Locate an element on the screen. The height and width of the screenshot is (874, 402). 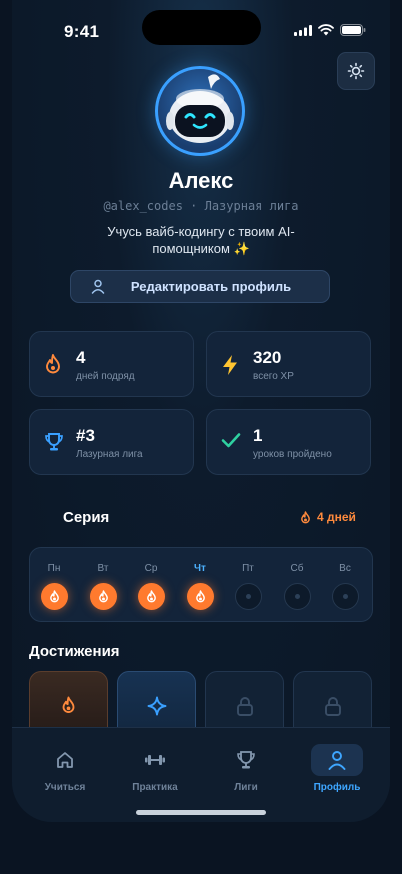
profile-handle: @alex_codes · Лазурная лига is located at coordinates (201, 206).